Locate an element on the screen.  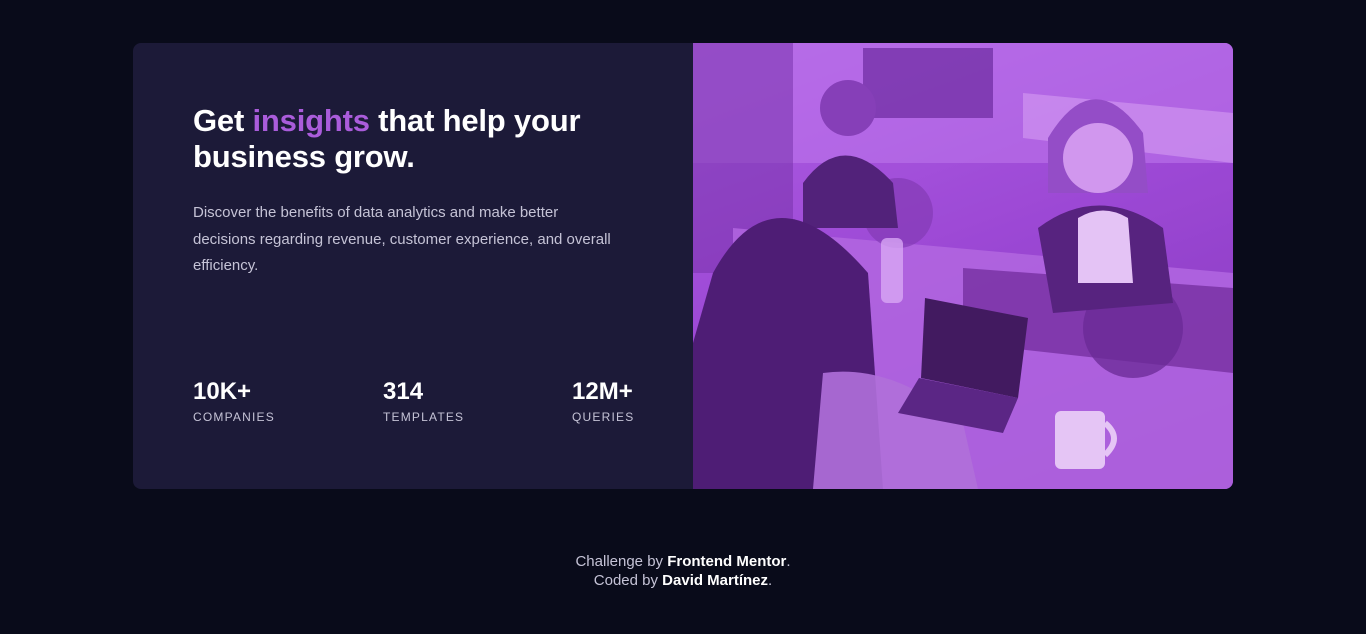
stat-value: 10K+ is located at coordinates (222, 391).